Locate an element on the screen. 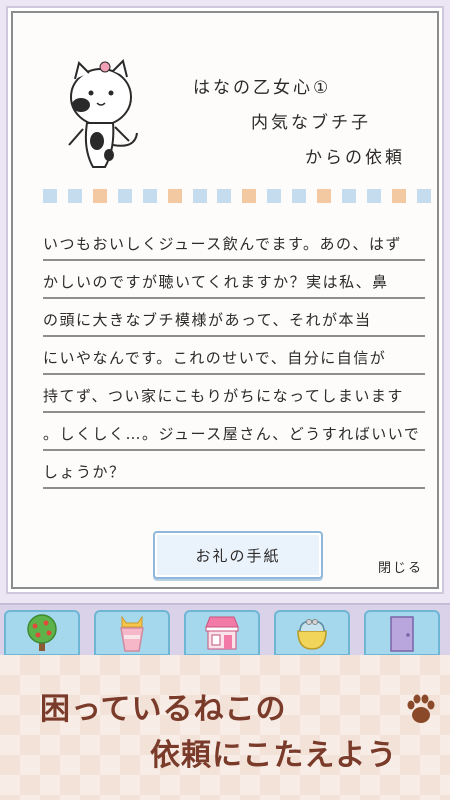 This screenshot has height=800, width=450. letter-title-line-1: はなの乙女心① is located at coordinates (262, 88).